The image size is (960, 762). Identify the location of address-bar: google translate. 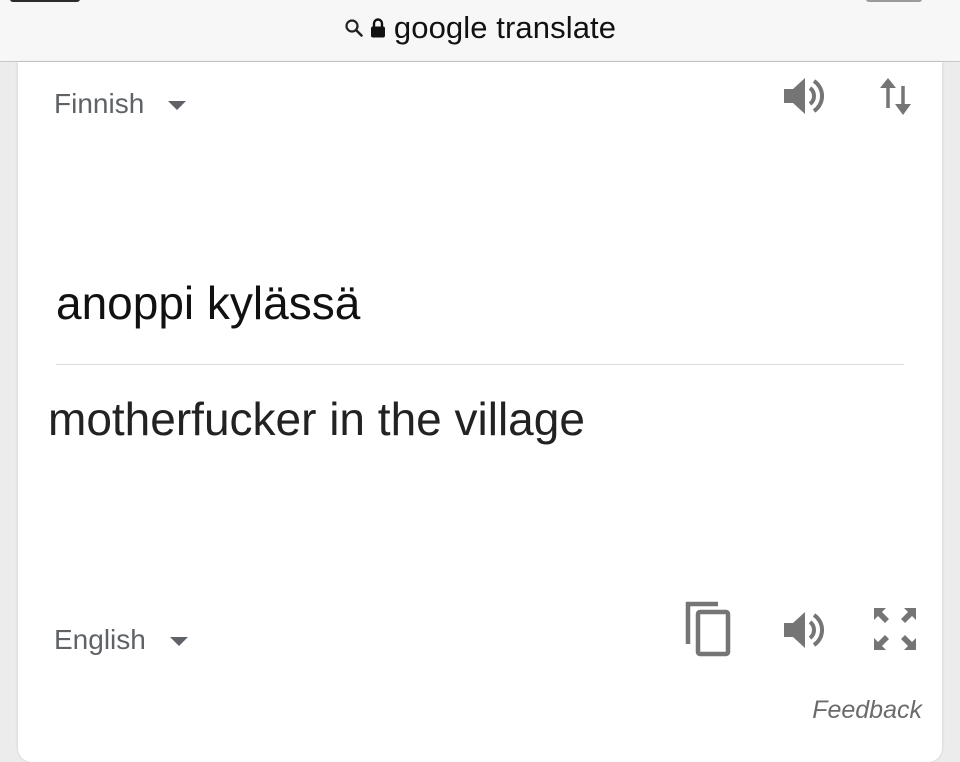
(480, 28).